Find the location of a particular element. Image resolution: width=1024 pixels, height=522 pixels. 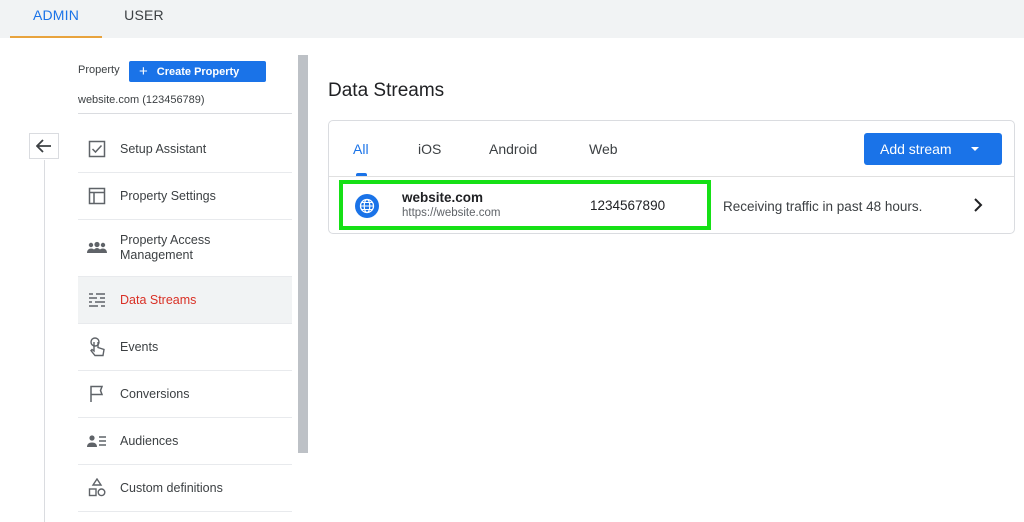

create-property-label: Create Property is located at coordinates (198, 71).